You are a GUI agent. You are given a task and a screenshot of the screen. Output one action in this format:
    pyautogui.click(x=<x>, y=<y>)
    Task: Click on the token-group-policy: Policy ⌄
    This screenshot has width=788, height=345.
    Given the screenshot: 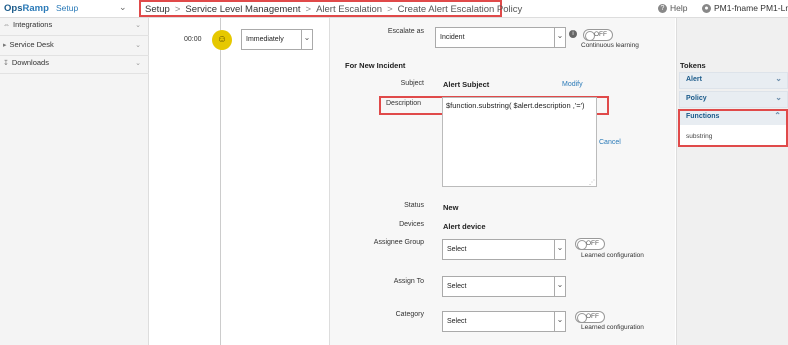 What is the action you would take?
    pyautogui.click(x=733, y=99)
    